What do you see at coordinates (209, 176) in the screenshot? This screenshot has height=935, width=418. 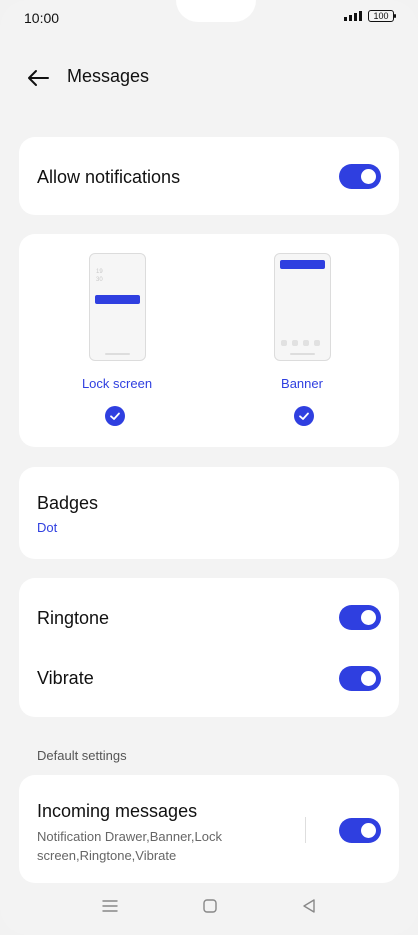 I see `allow-notifications-card: Allow notifications` at bounding box center [209, 176].